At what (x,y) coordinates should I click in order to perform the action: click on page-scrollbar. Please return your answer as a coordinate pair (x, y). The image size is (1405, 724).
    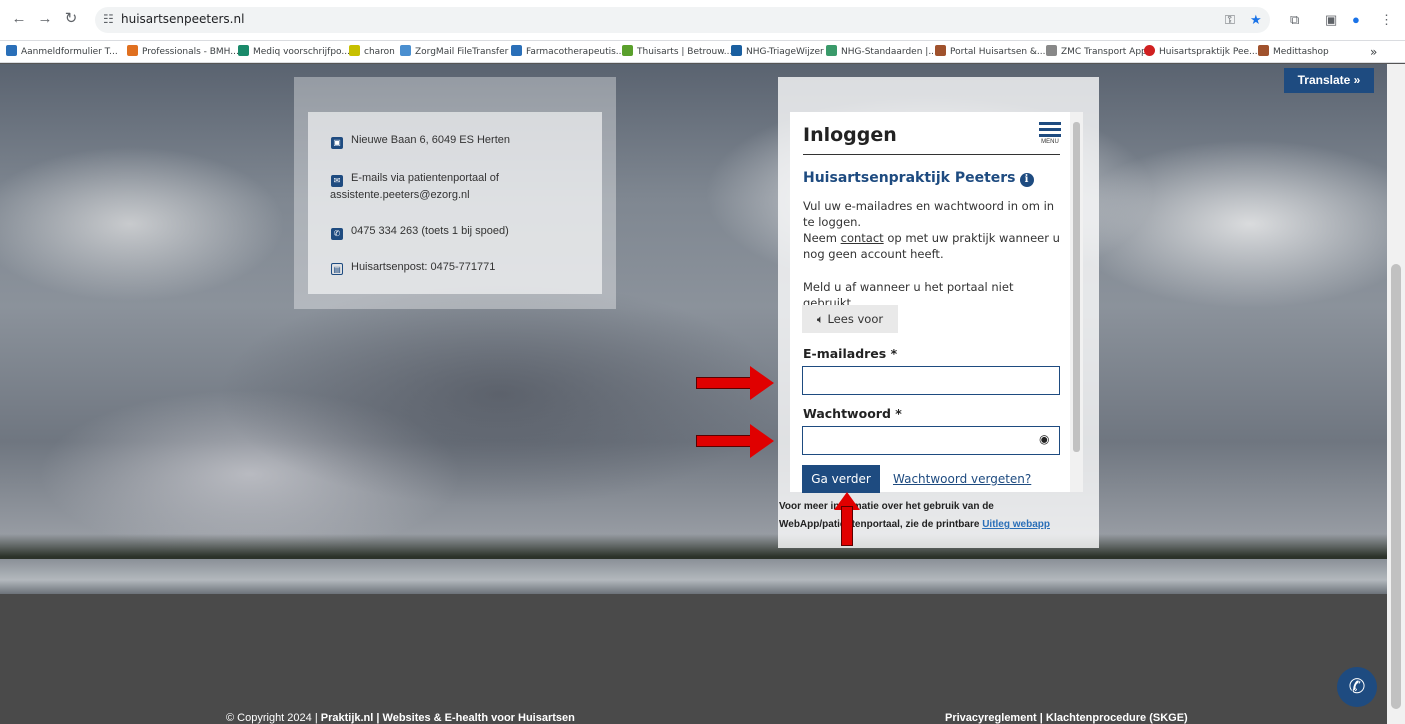
    Looking at the image, I should click on (1396, 394).